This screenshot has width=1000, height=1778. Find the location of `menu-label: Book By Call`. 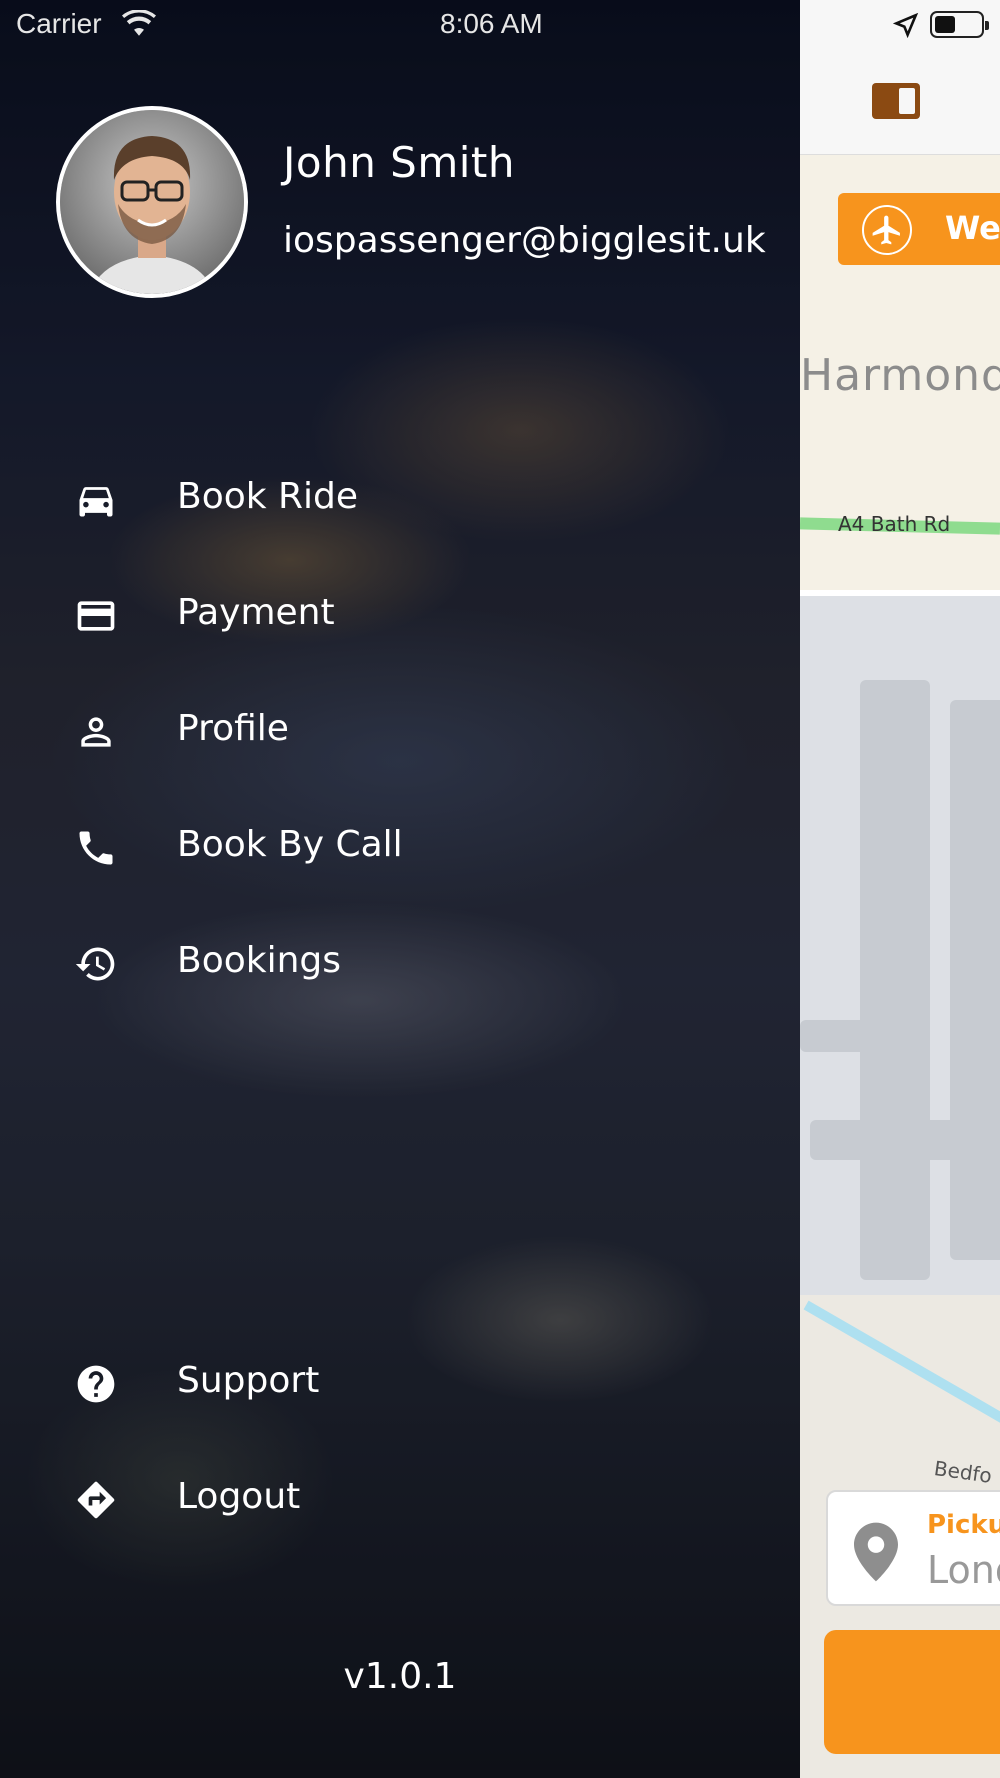

menu-label: Book By Call is located at coordinates (290, 844).